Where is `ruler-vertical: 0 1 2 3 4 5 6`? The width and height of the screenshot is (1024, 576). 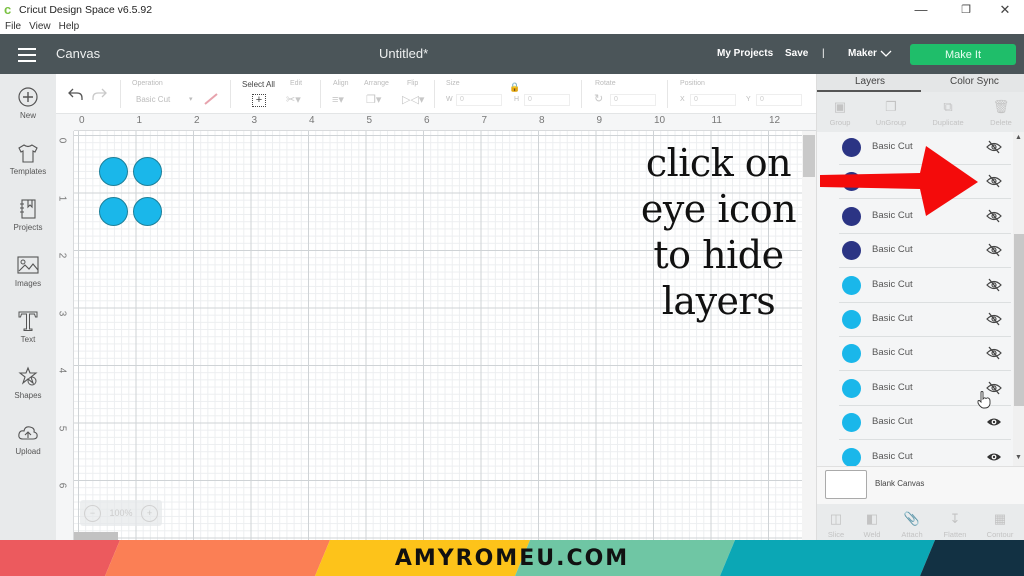
ruler-vertical: 0 1 2 3 4 5 6 is located at coordinates (65, 335).